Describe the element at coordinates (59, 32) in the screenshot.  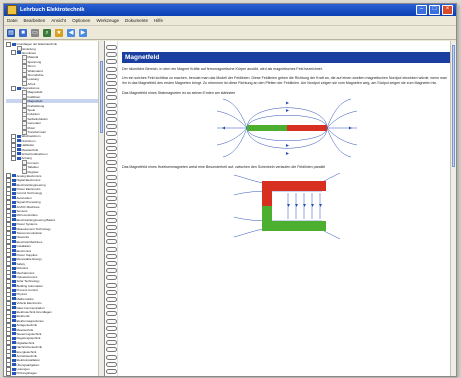
I see `bookmark-icon: ★` at that location.